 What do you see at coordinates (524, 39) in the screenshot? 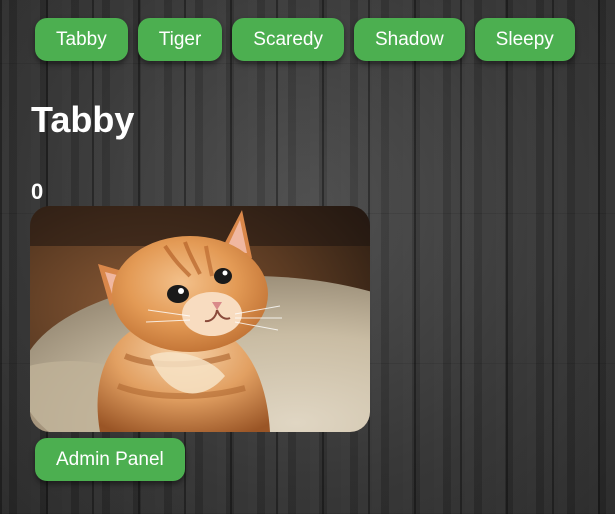
I see `cat-button-sleepy: Sleepy` at bounding box center [524, 39].